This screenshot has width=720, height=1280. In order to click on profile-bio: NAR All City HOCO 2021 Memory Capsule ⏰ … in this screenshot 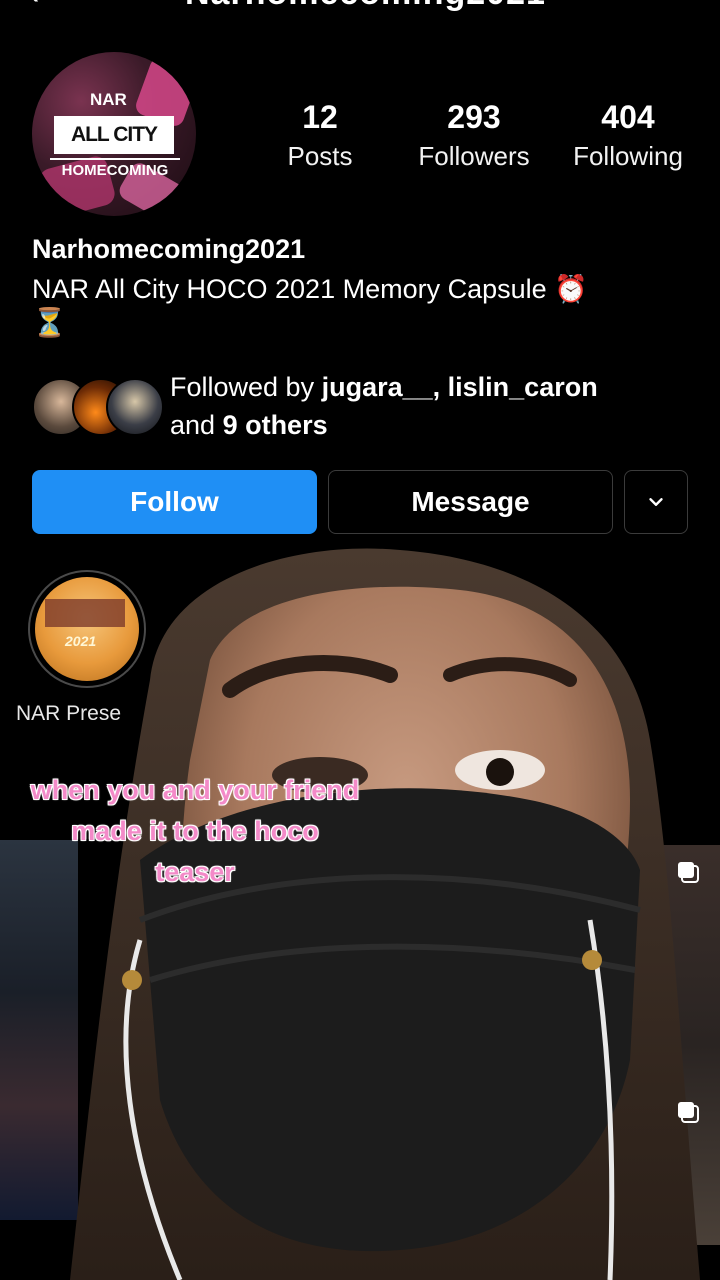, I will do `click(362, 306)`.